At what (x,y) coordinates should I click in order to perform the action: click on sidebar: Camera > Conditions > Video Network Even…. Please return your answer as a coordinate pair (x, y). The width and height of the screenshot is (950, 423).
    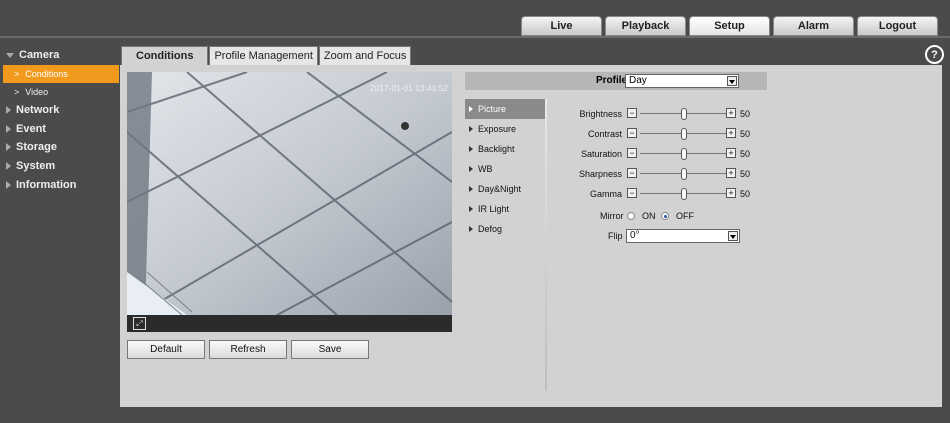
    Looking at the image, I should click on (60, 120).